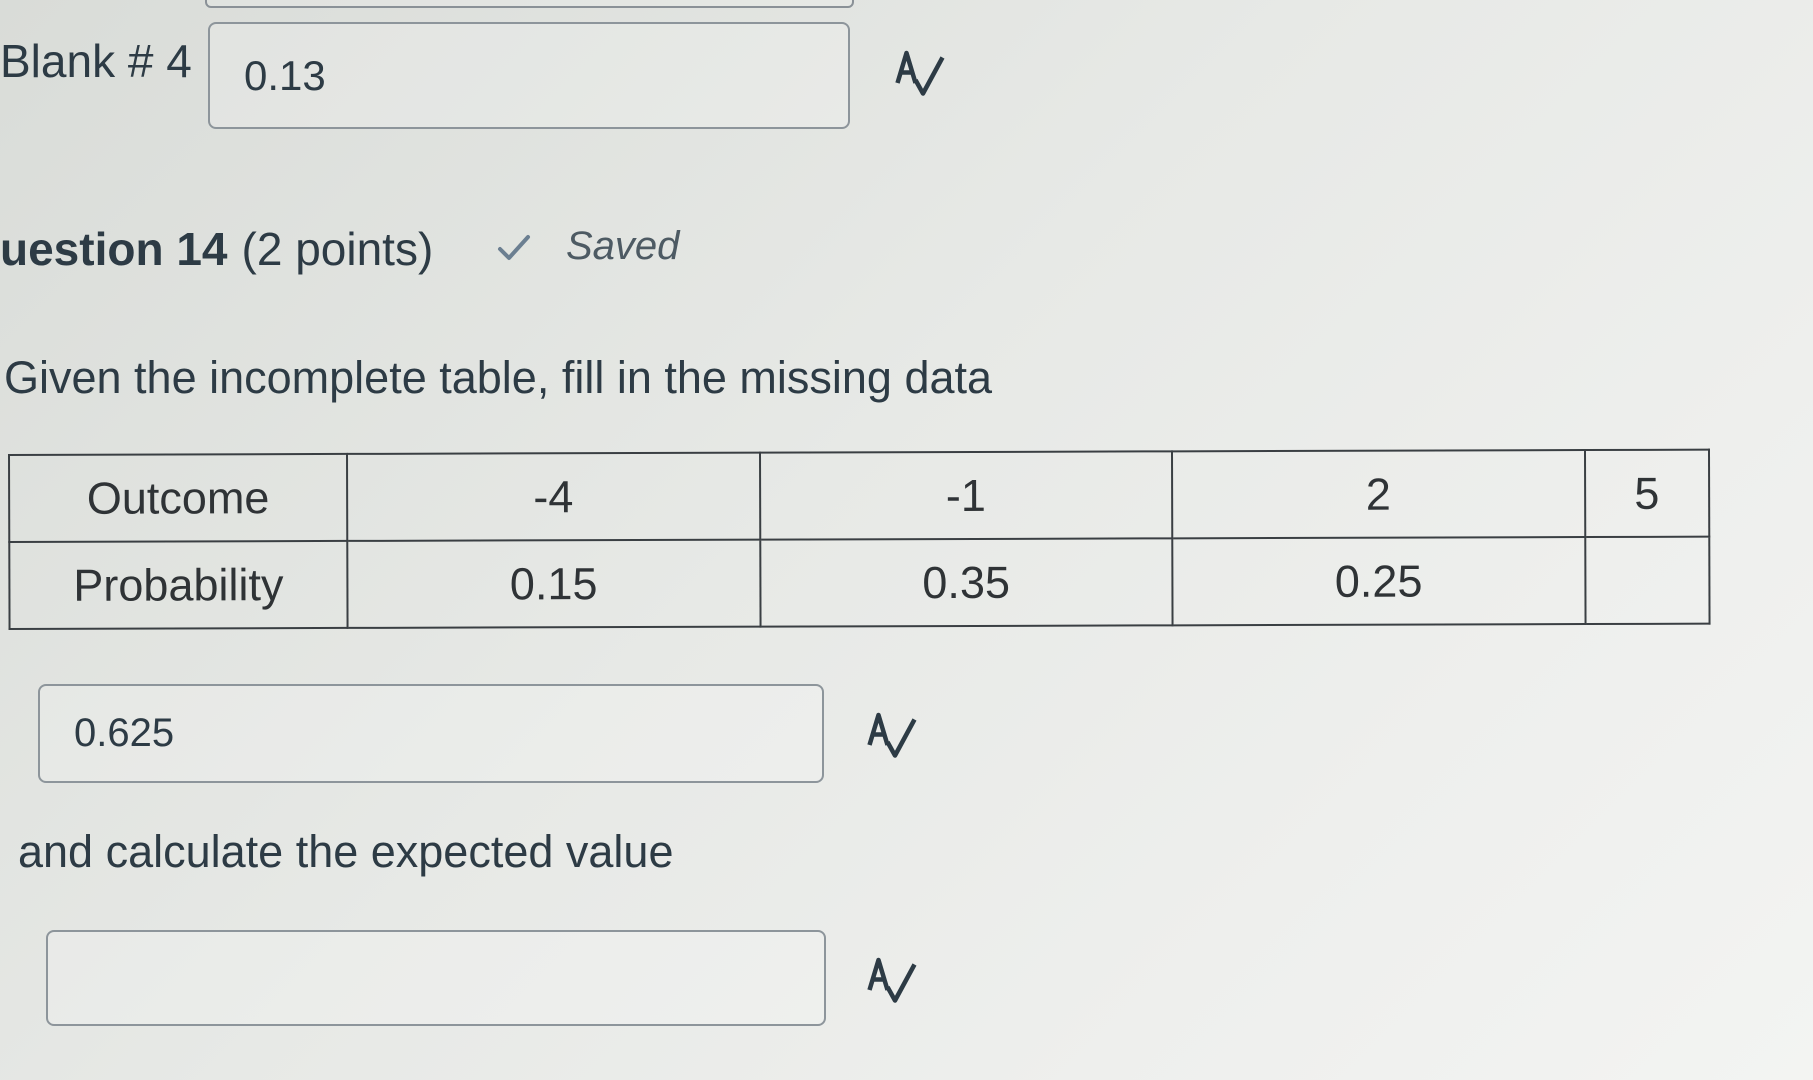  I want to click on table-row: Probability 0.15 0.35 0.25, so click(859, 582).